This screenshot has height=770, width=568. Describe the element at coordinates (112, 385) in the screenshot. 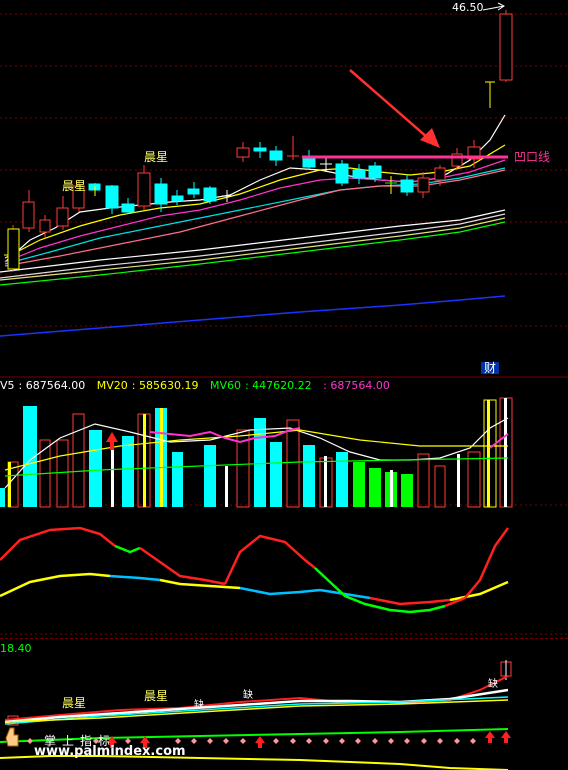

I see `indicator-name: MV20` at that location.